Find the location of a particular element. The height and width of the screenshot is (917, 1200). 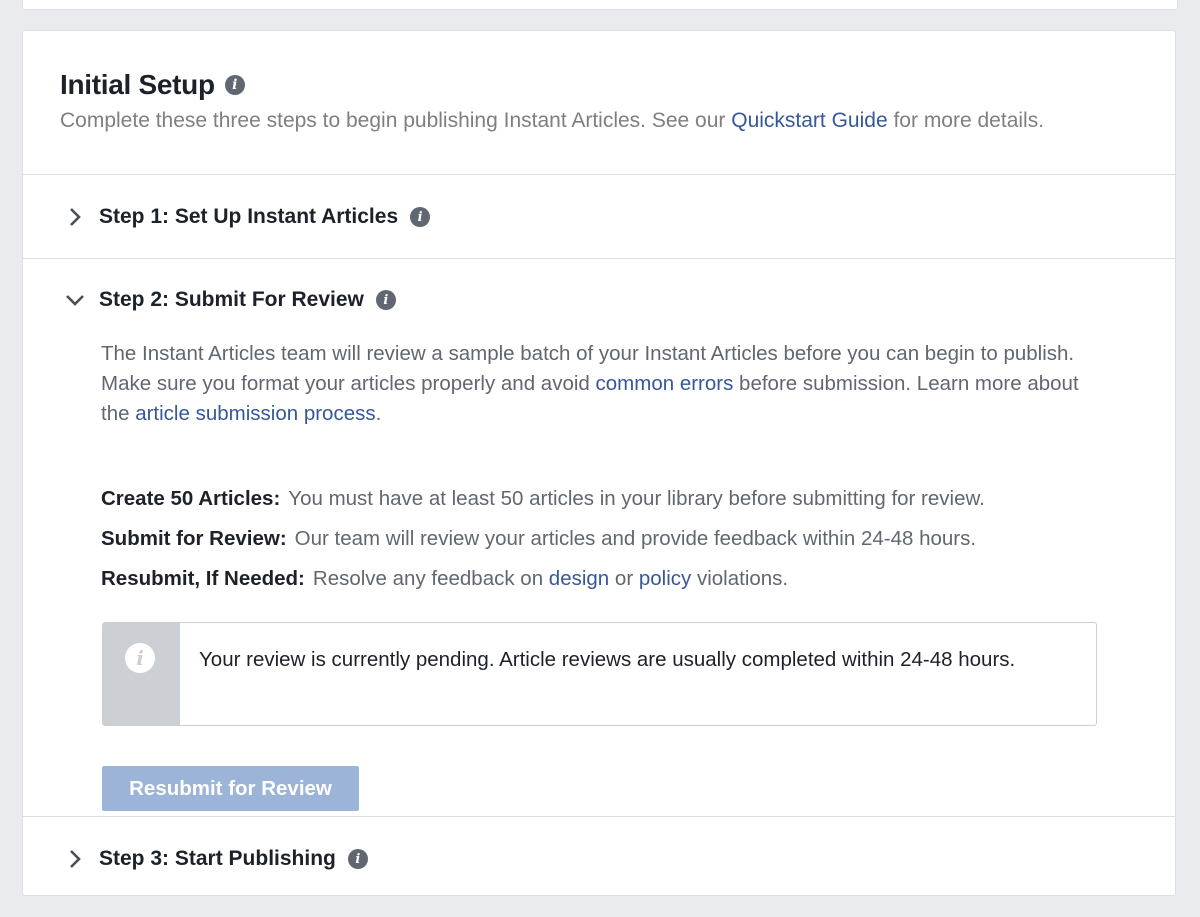

resubmit-for-review-button: Resubmit for Review is located at coordinates (230, 788).